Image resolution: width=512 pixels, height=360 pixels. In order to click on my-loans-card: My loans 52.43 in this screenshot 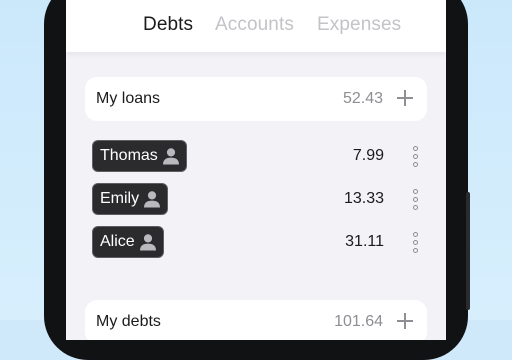, I will do `click(256, 99)`.